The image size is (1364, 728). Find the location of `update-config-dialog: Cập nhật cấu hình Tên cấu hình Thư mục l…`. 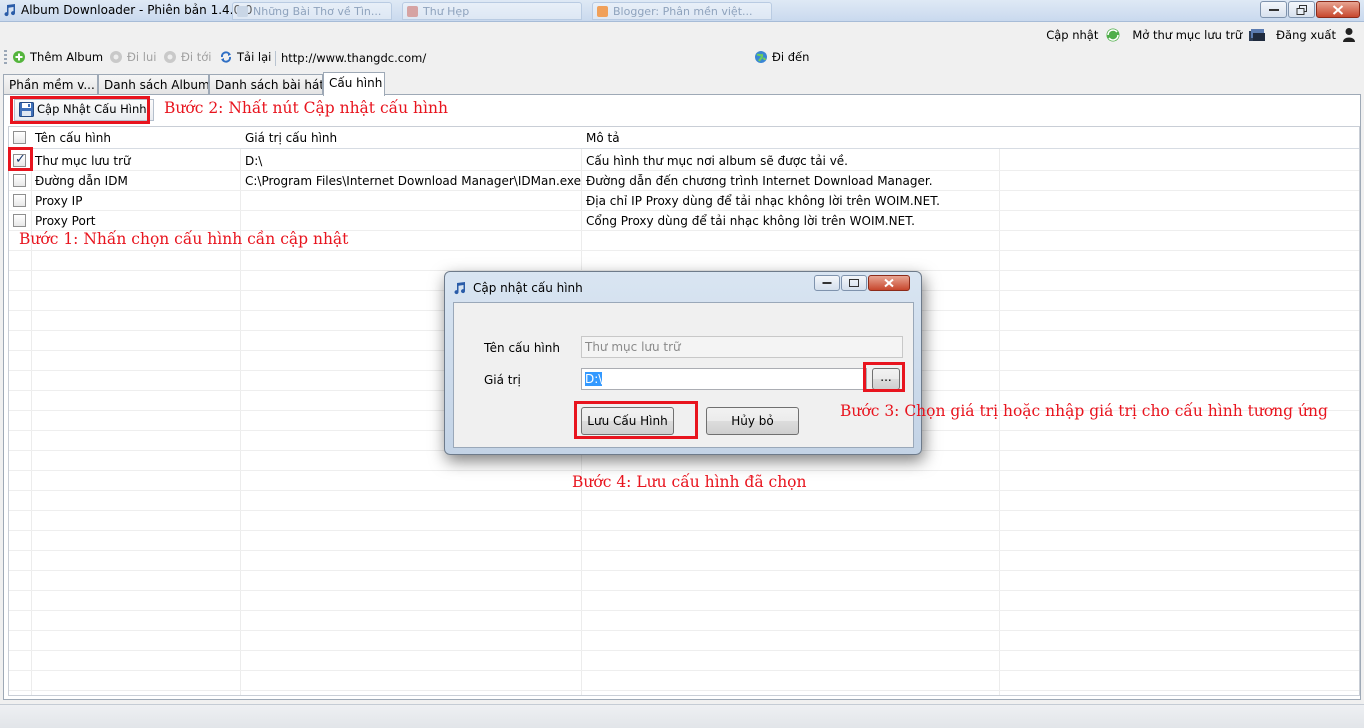

update-config-dialog: Cập nhật cấu hình Tên cấu hình Thư mục l… is located at coordinates (683, 363).